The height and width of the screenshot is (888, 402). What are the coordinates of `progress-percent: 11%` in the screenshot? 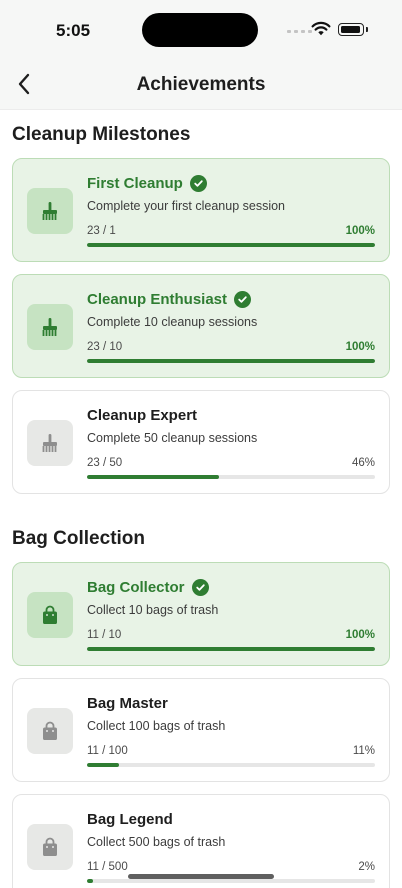 It's located at (363, 751).